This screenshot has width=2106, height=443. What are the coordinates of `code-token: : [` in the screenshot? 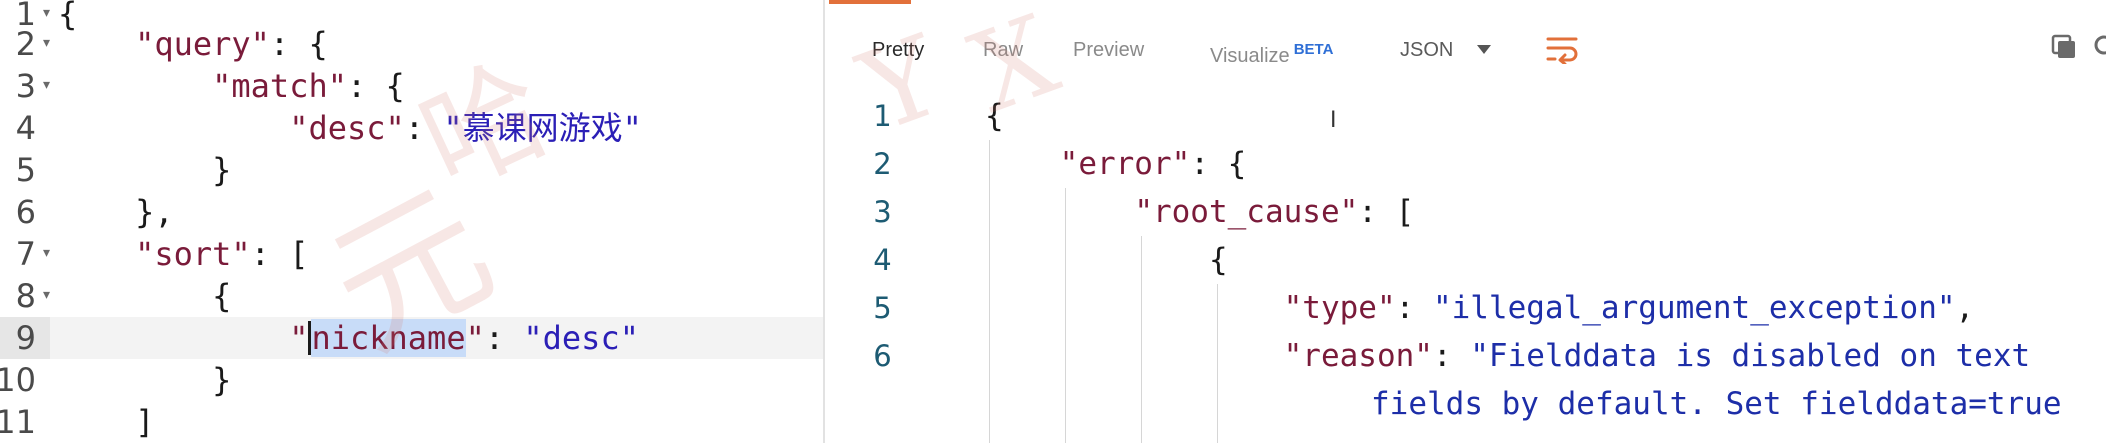 It's located at (279, 254).